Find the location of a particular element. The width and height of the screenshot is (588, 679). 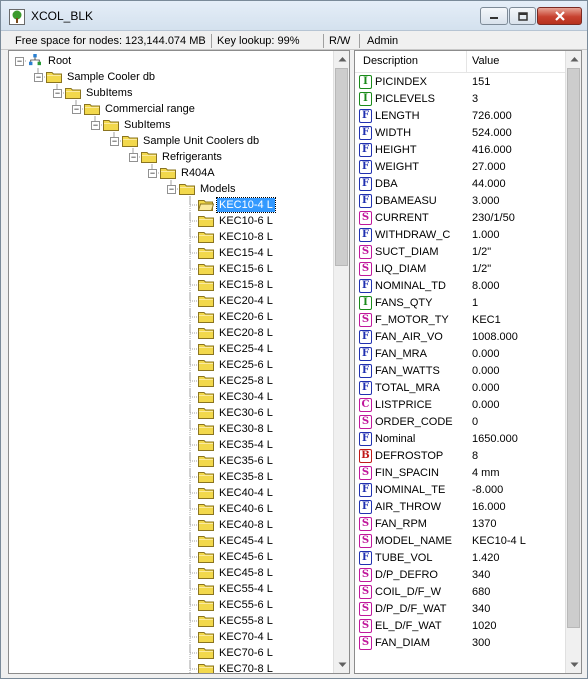

tree-item: KEC55-8 L is located at coordinates (171, 621).